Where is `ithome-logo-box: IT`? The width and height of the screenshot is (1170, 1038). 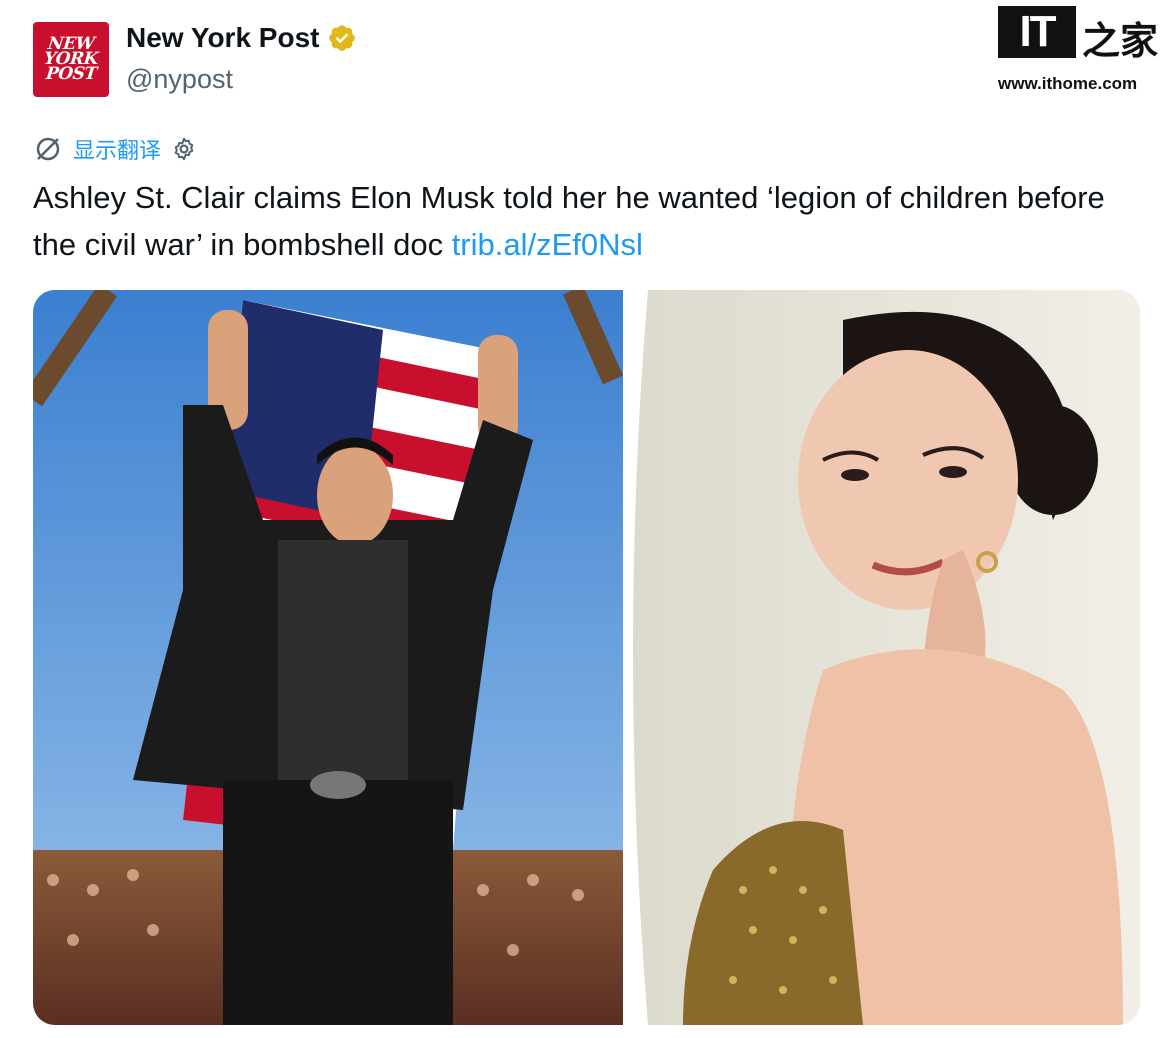
ithome-logo-box: IT is located at coordinates (1037, 32).